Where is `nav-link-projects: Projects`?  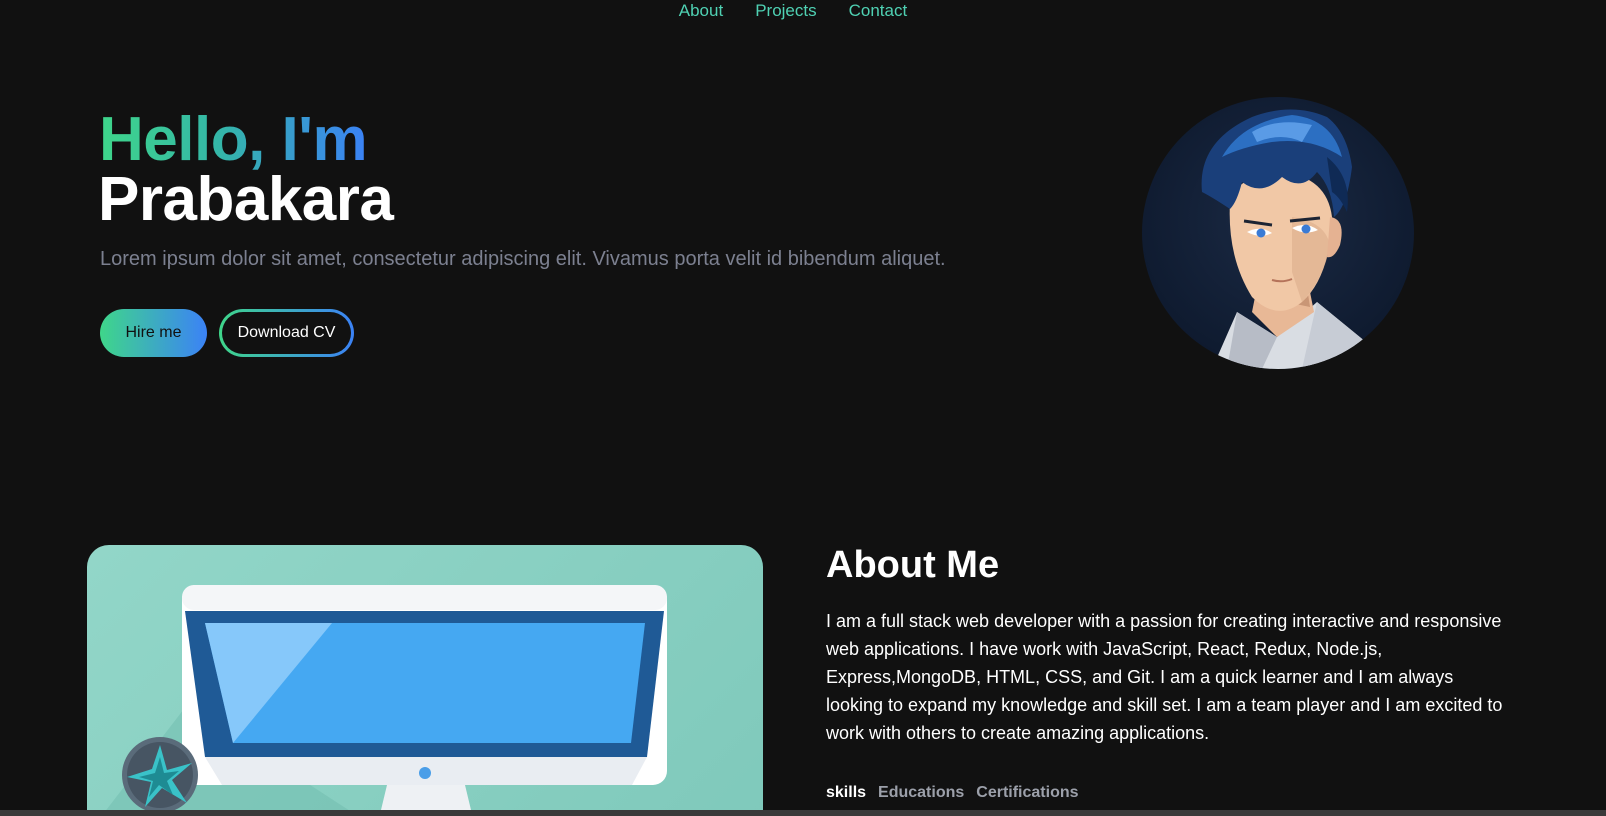
nav-link-projects: Projects is located at coordinates (785, 11).